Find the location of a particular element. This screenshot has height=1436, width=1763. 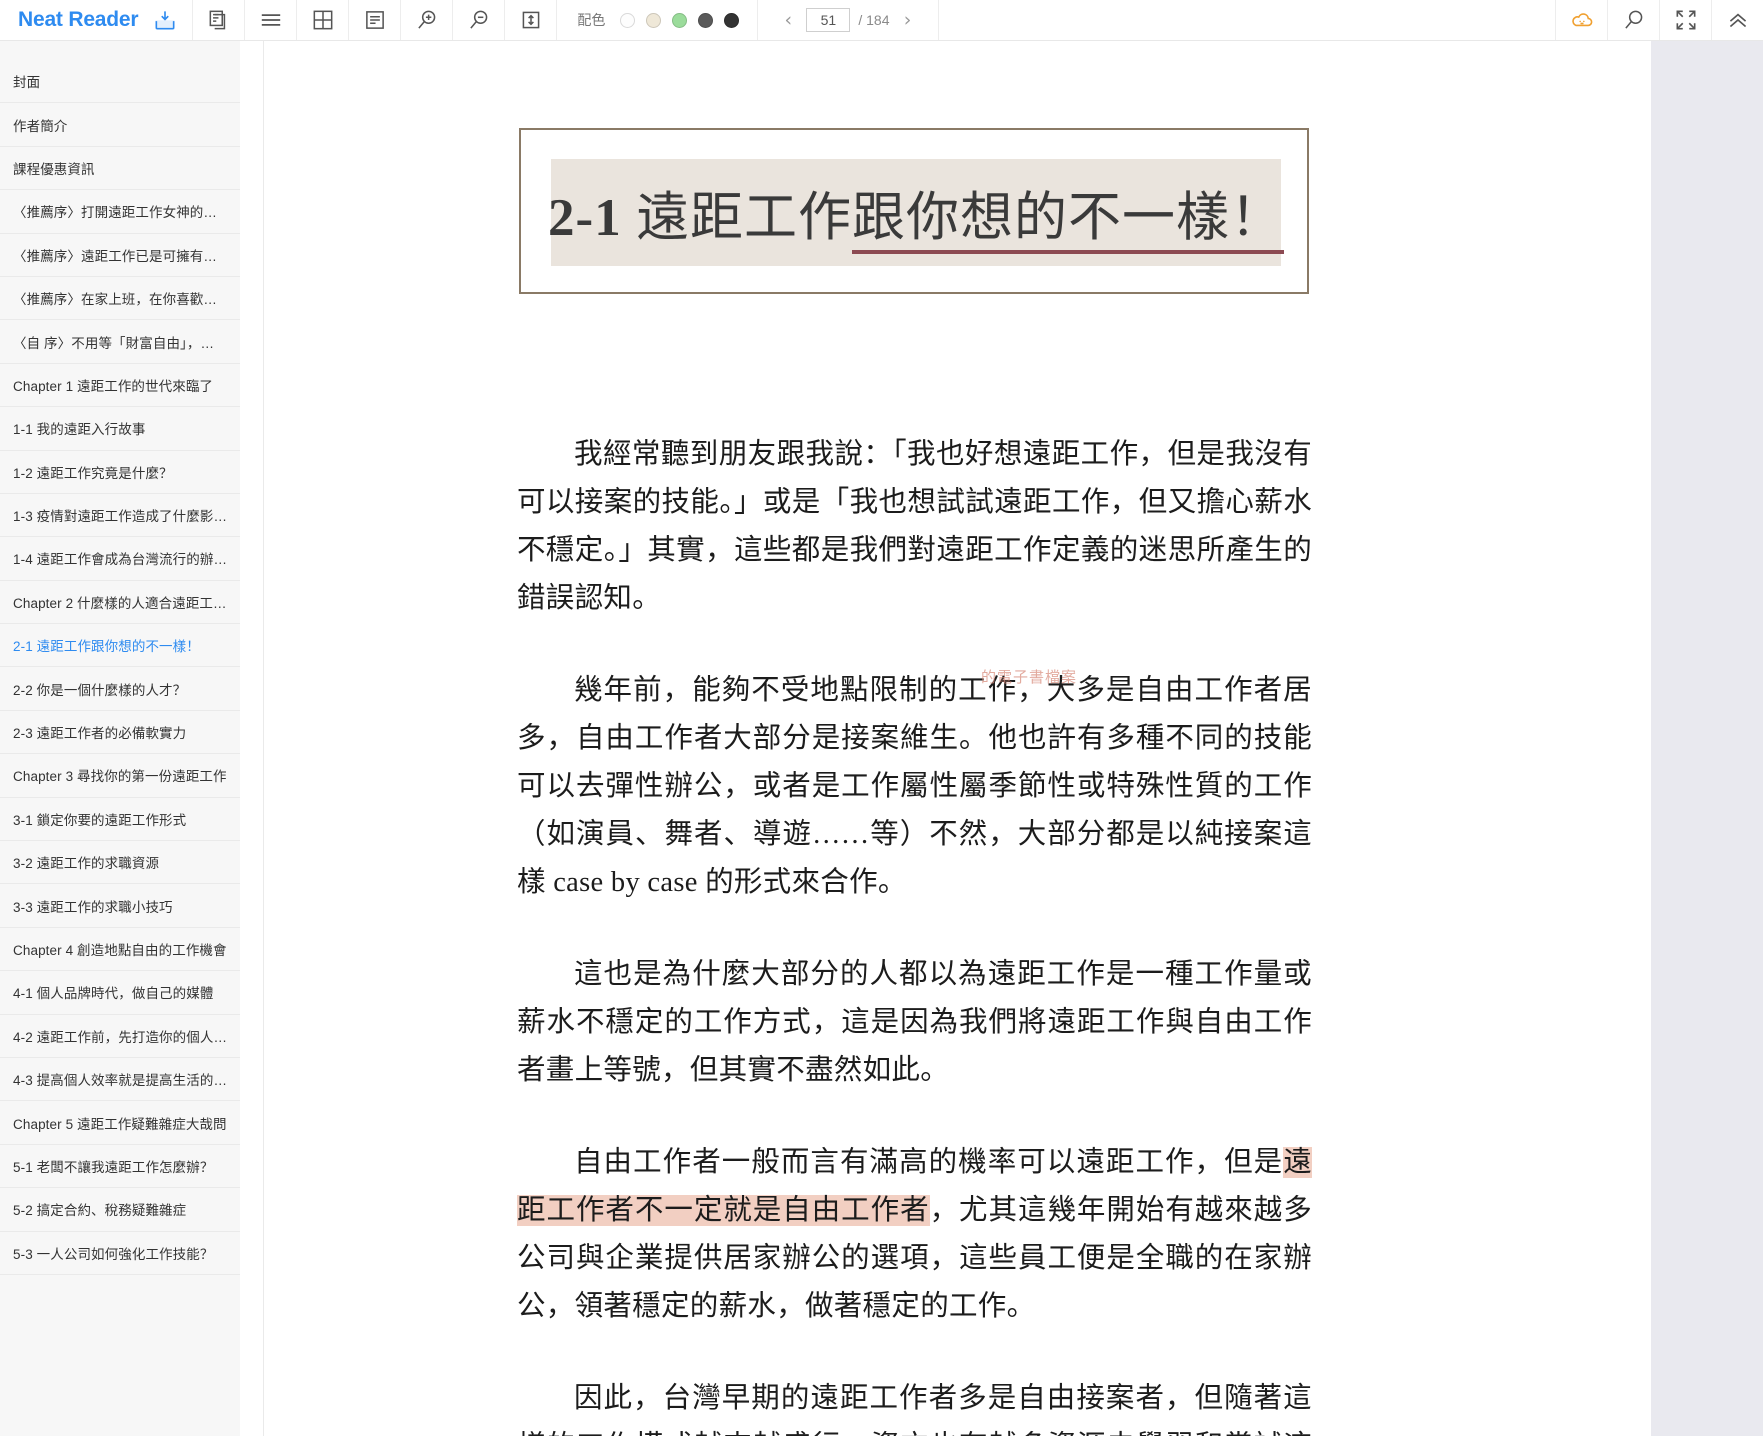

sidebar-item-2: 課程優惠資訊 is located at coordinates (120, 169).